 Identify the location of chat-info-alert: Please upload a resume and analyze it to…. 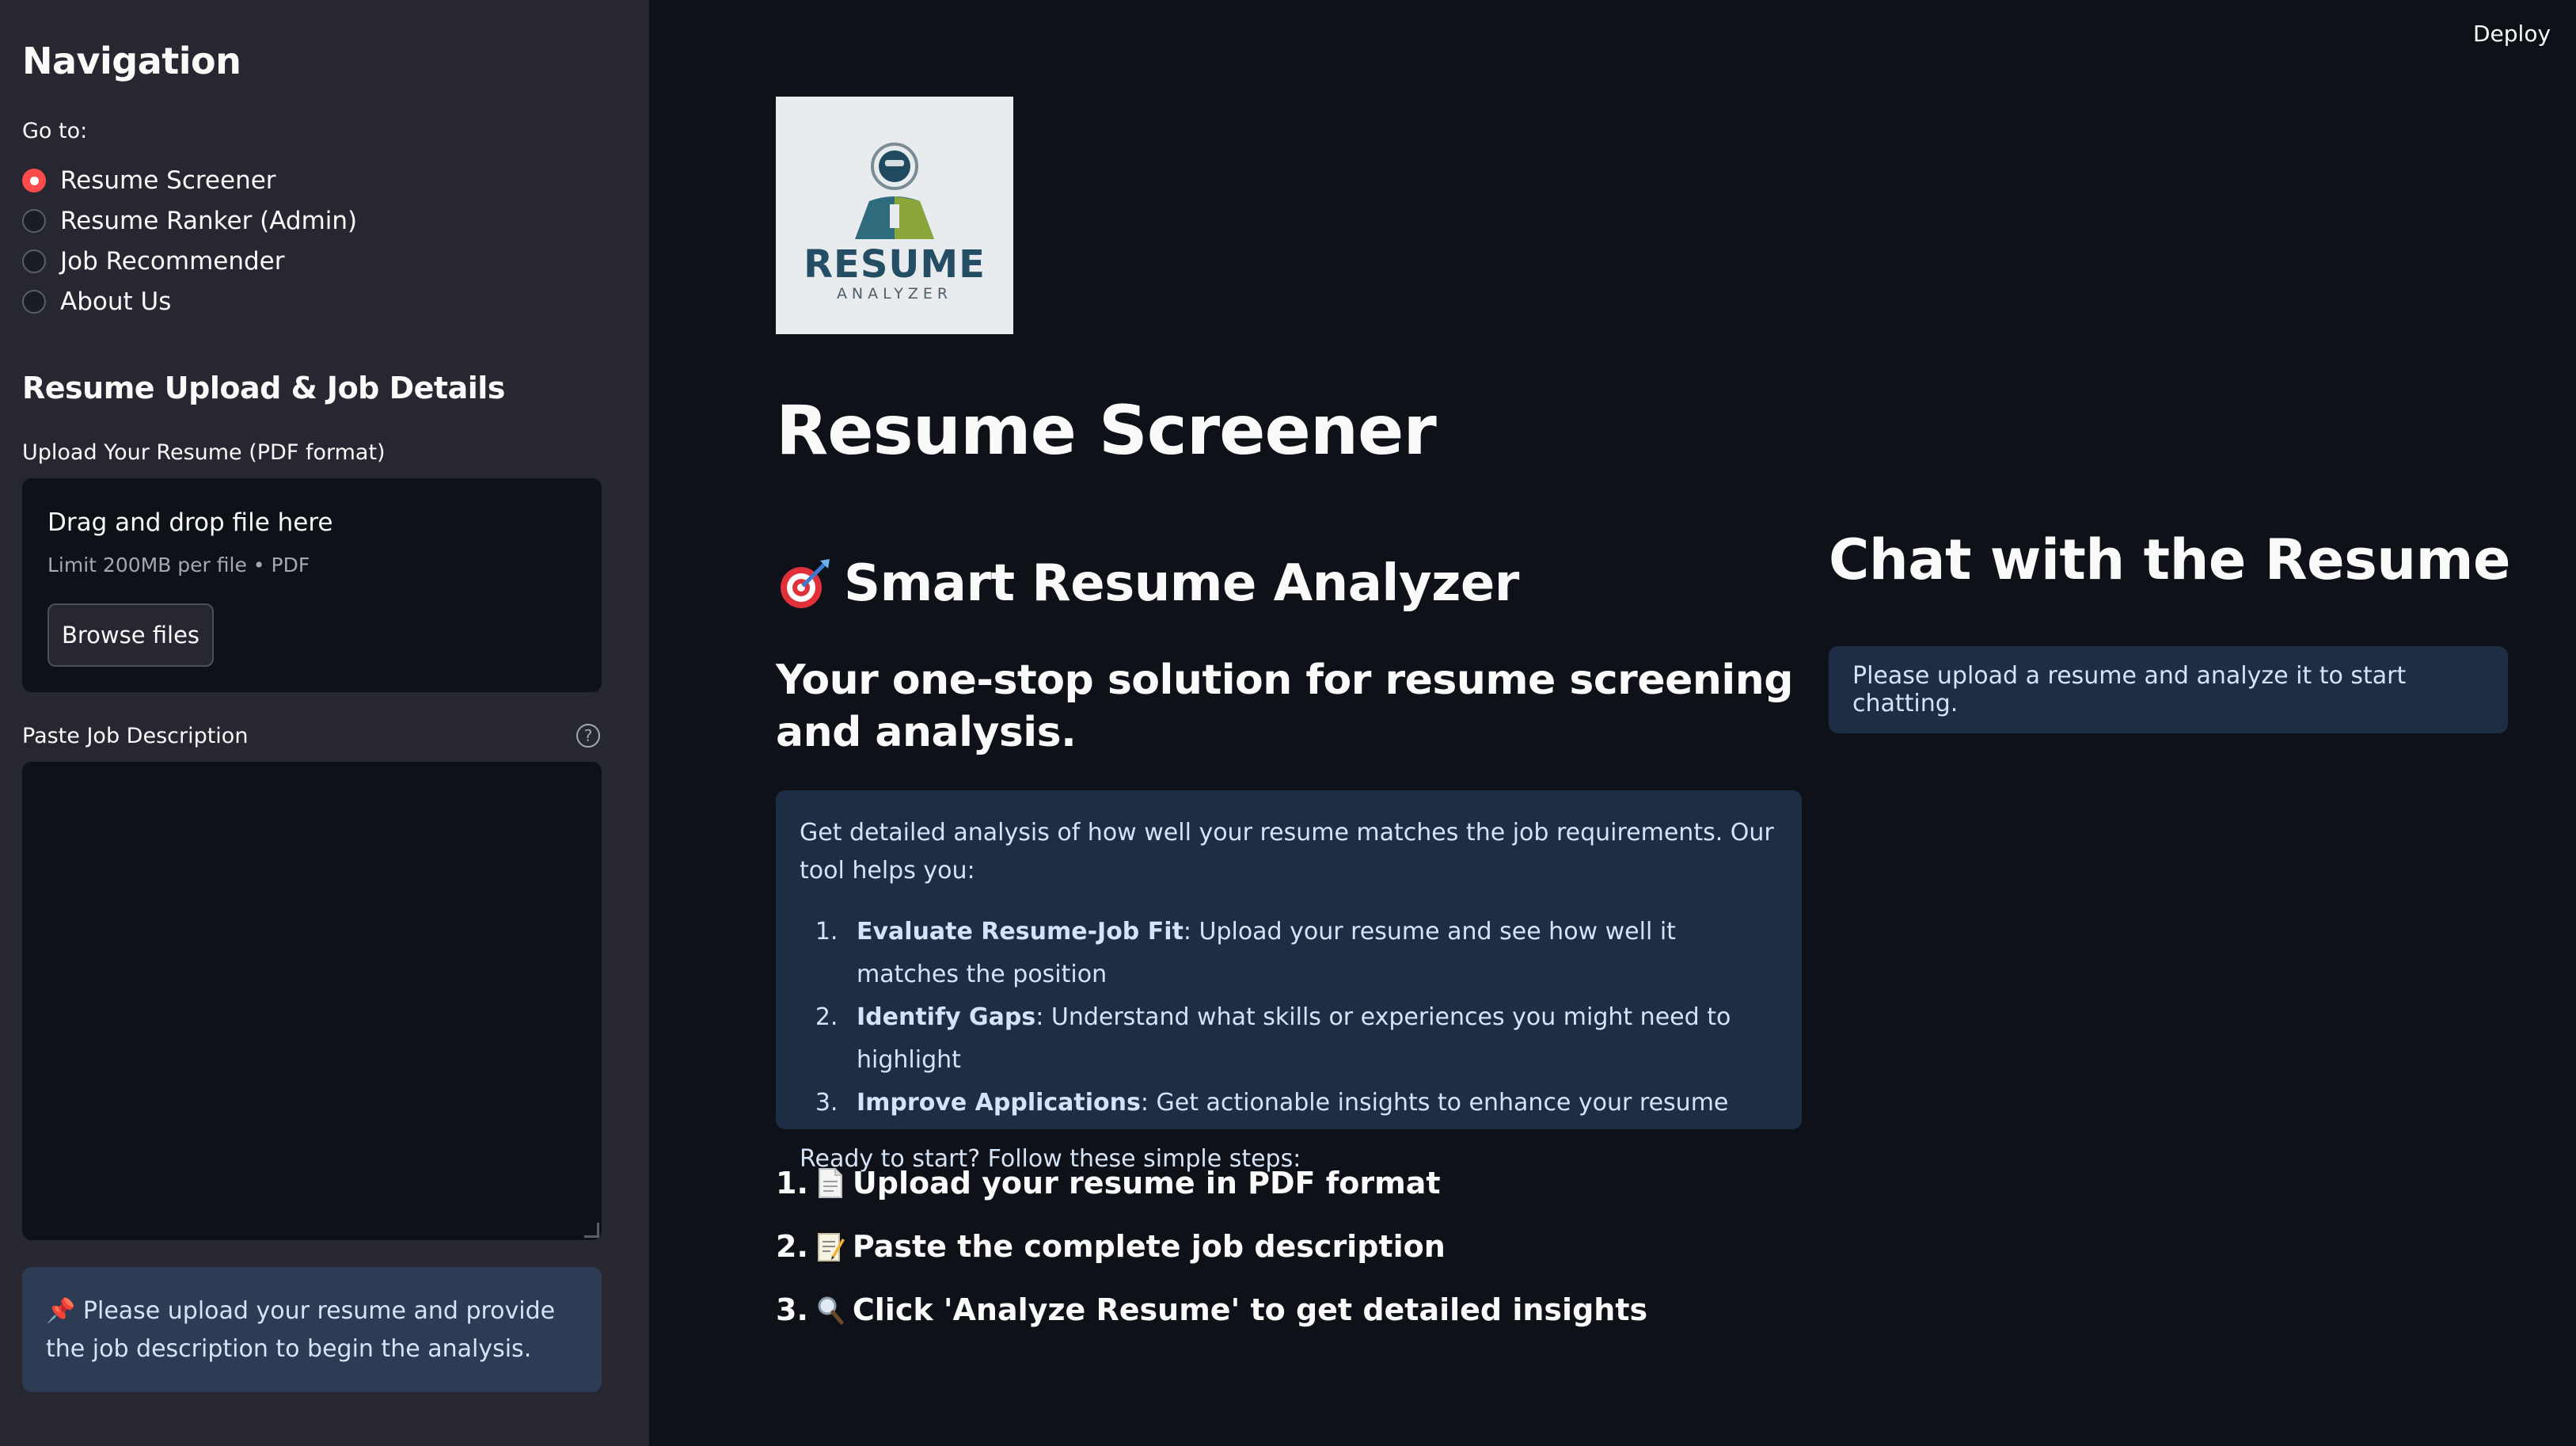
(2168, 689).